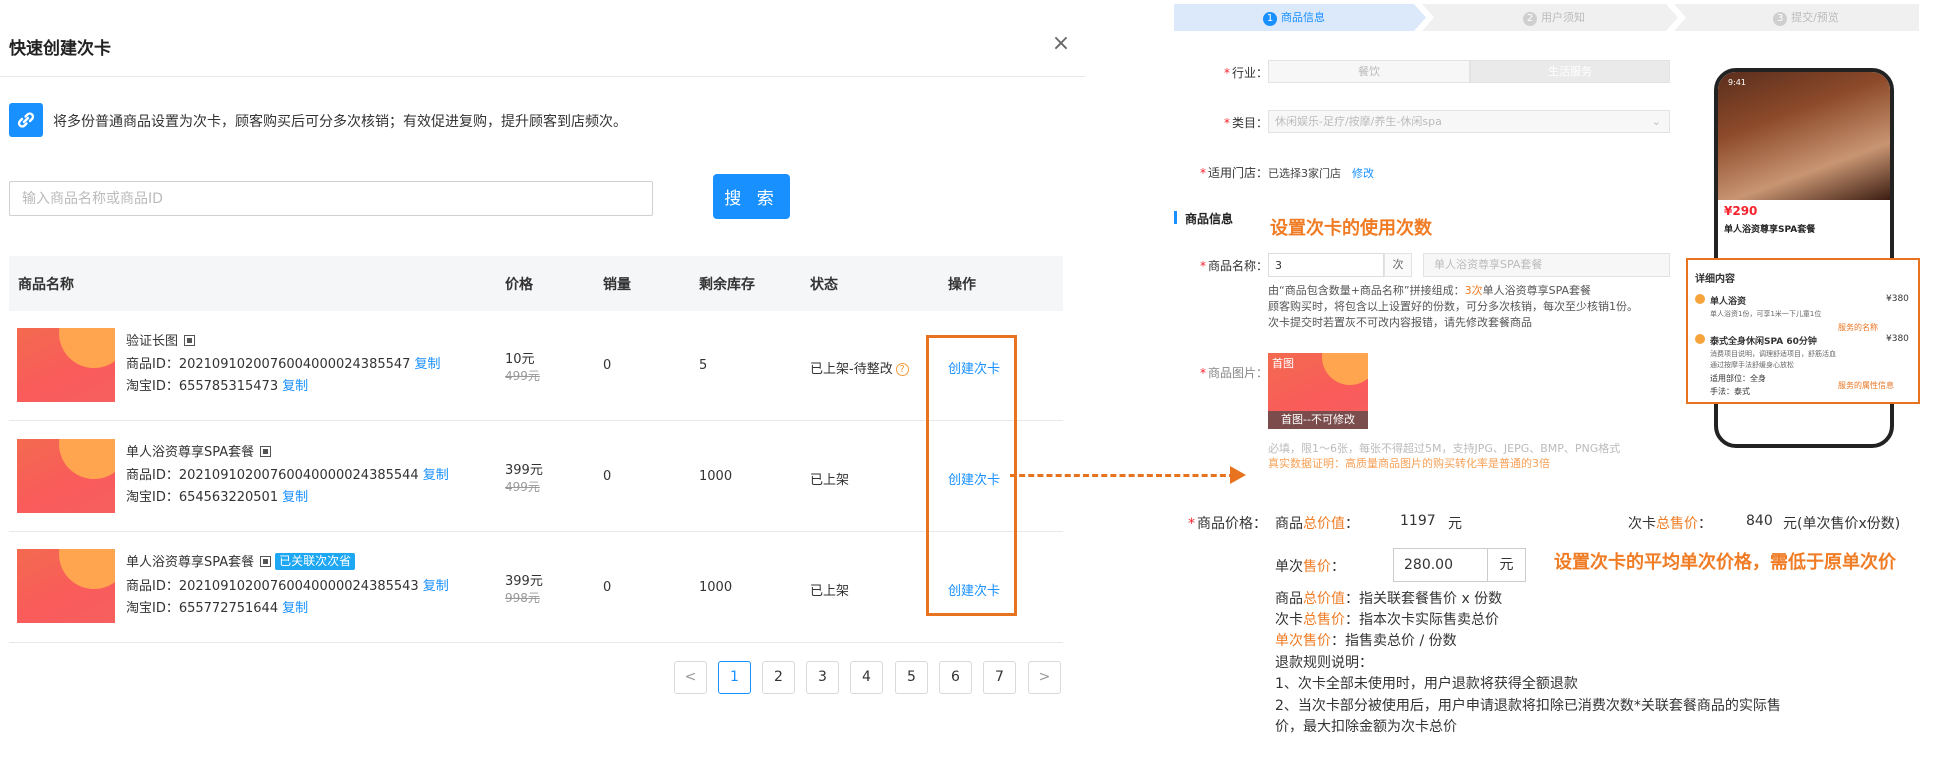  Describe the element at coordinates (734, 677) in the screenshot. I see `page-1-button: 1` at that location.